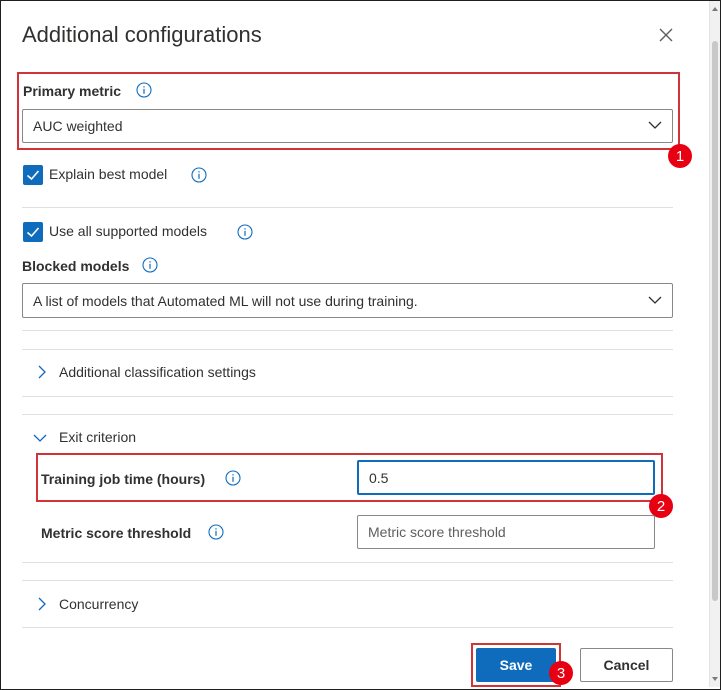 The image size is (721, 690). I want to click on classification-settings-label: Additional classification settings, so click(157, 372).